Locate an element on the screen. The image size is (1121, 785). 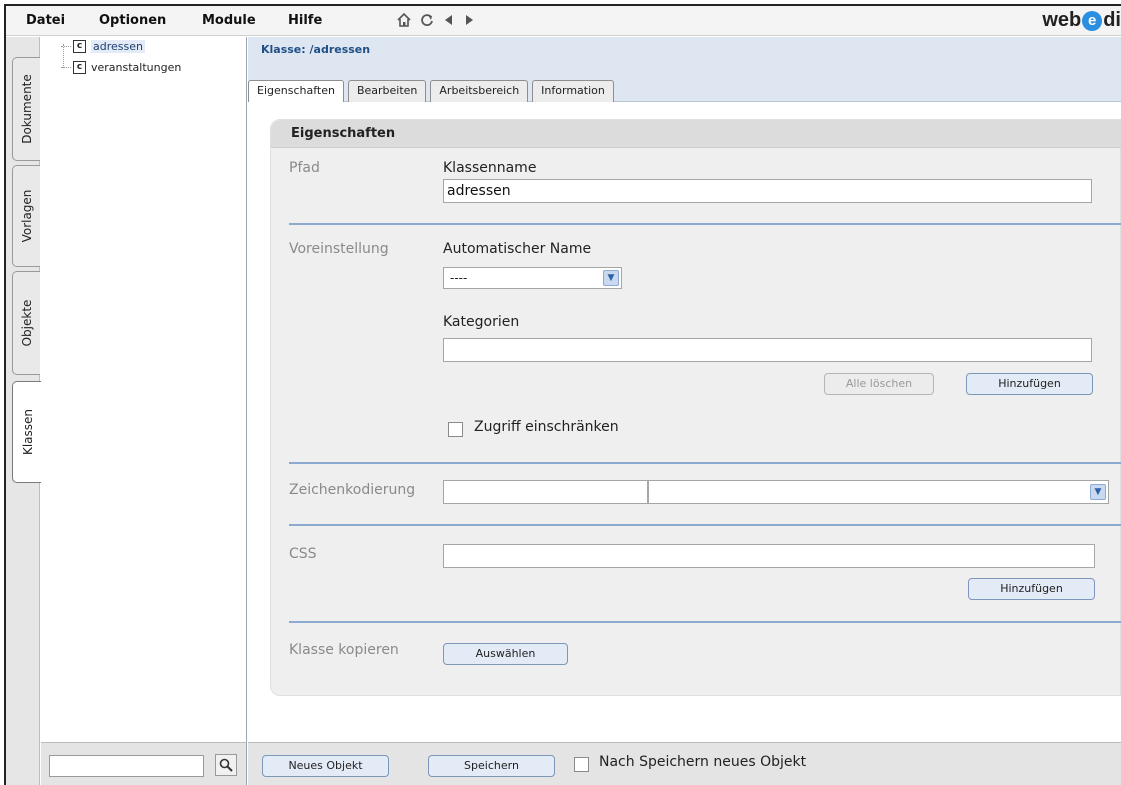
brand-prefix: web is located at coordinates (1062, 20).